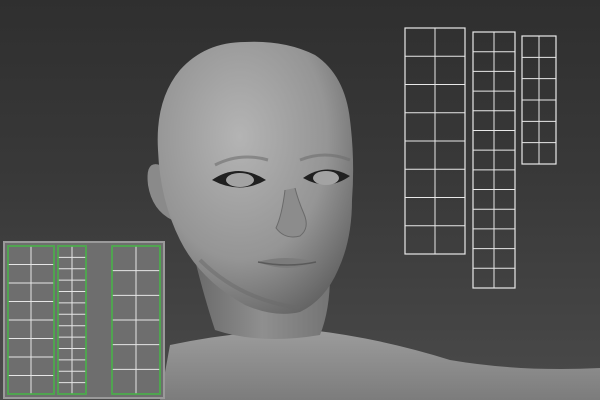  What do you see at coordinates (494, 160) in the screenshot?
I see `uv-strip-middle` at bounding box center [494, 160].